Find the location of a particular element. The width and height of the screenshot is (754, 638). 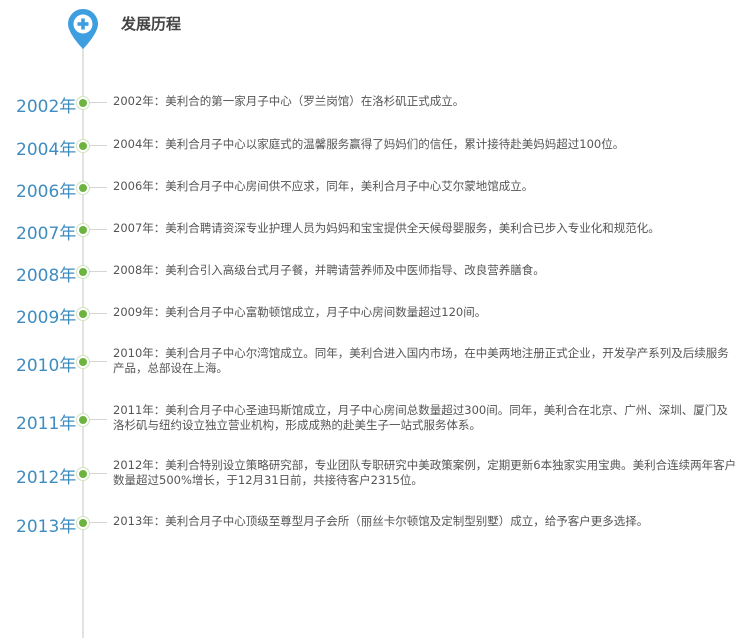

timeline-description: 2009年：美利合月子中心富勒顿馆成立，月子中心房间数量超过120间。 is located at coordinates (300, 312).